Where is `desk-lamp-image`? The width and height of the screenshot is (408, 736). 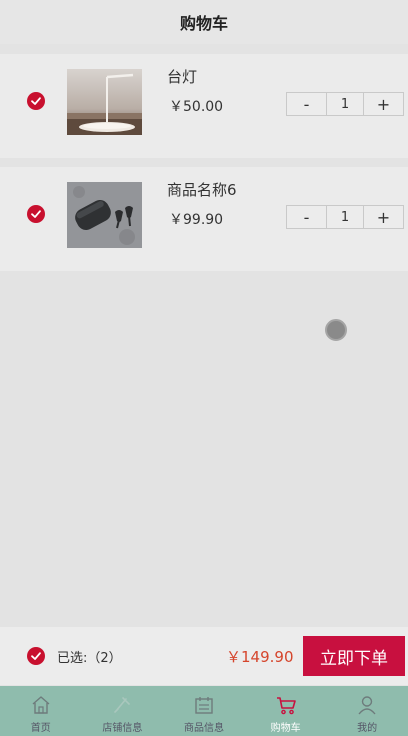 desk-lamp-image is located at coordinates (104, 102).